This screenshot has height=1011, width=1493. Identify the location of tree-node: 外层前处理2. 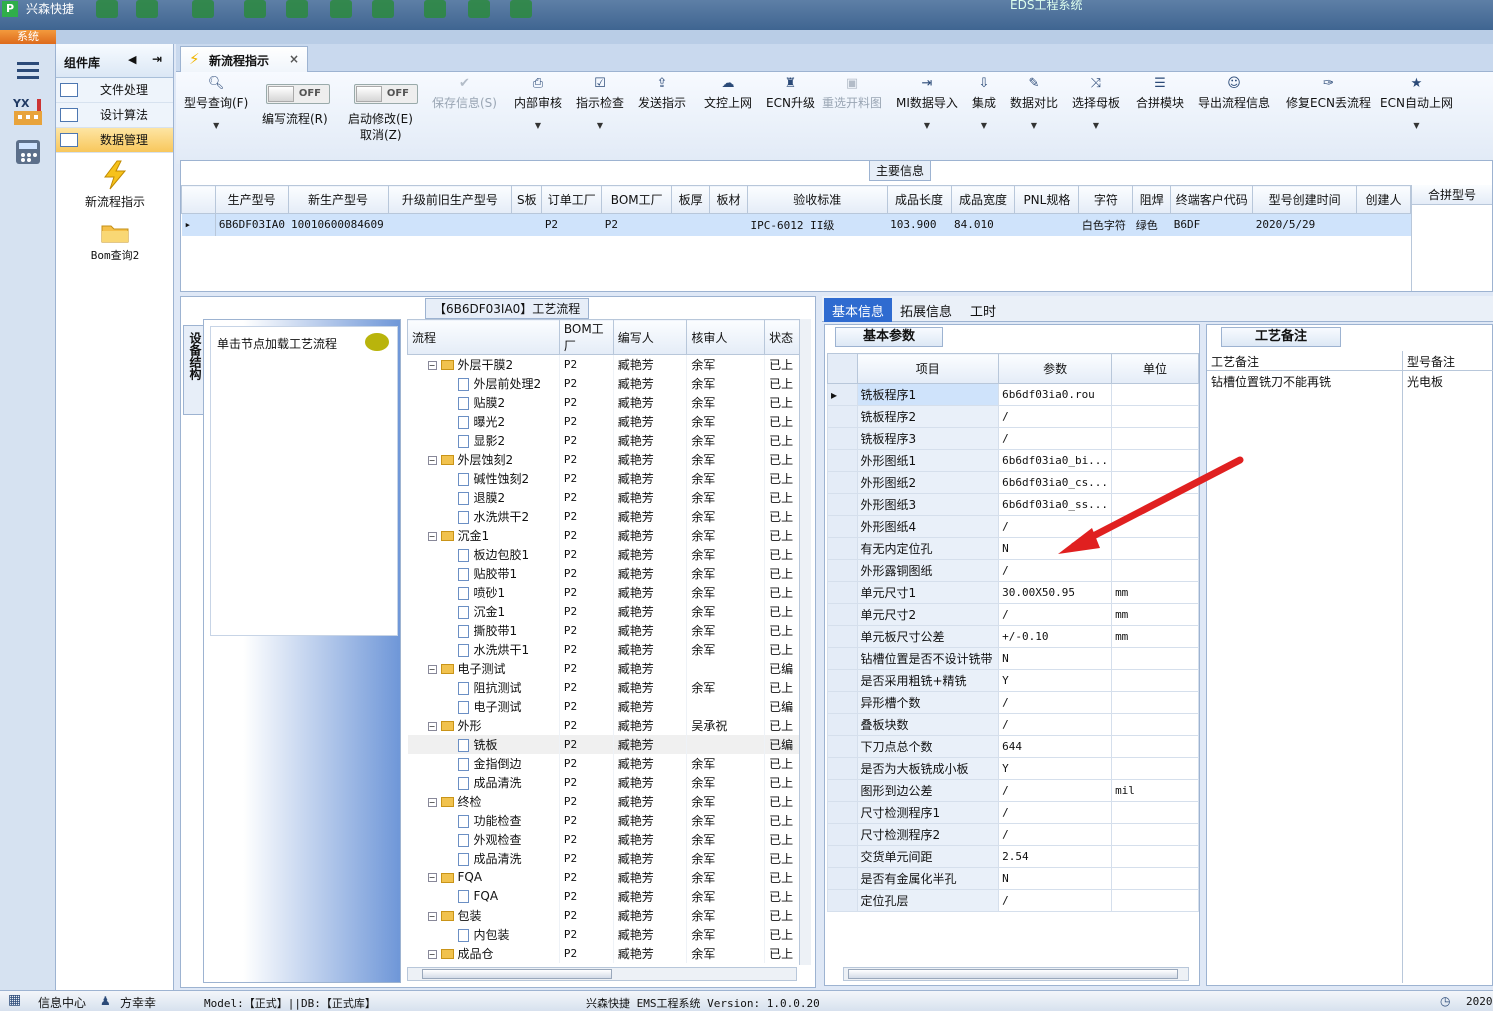
(483, 383).